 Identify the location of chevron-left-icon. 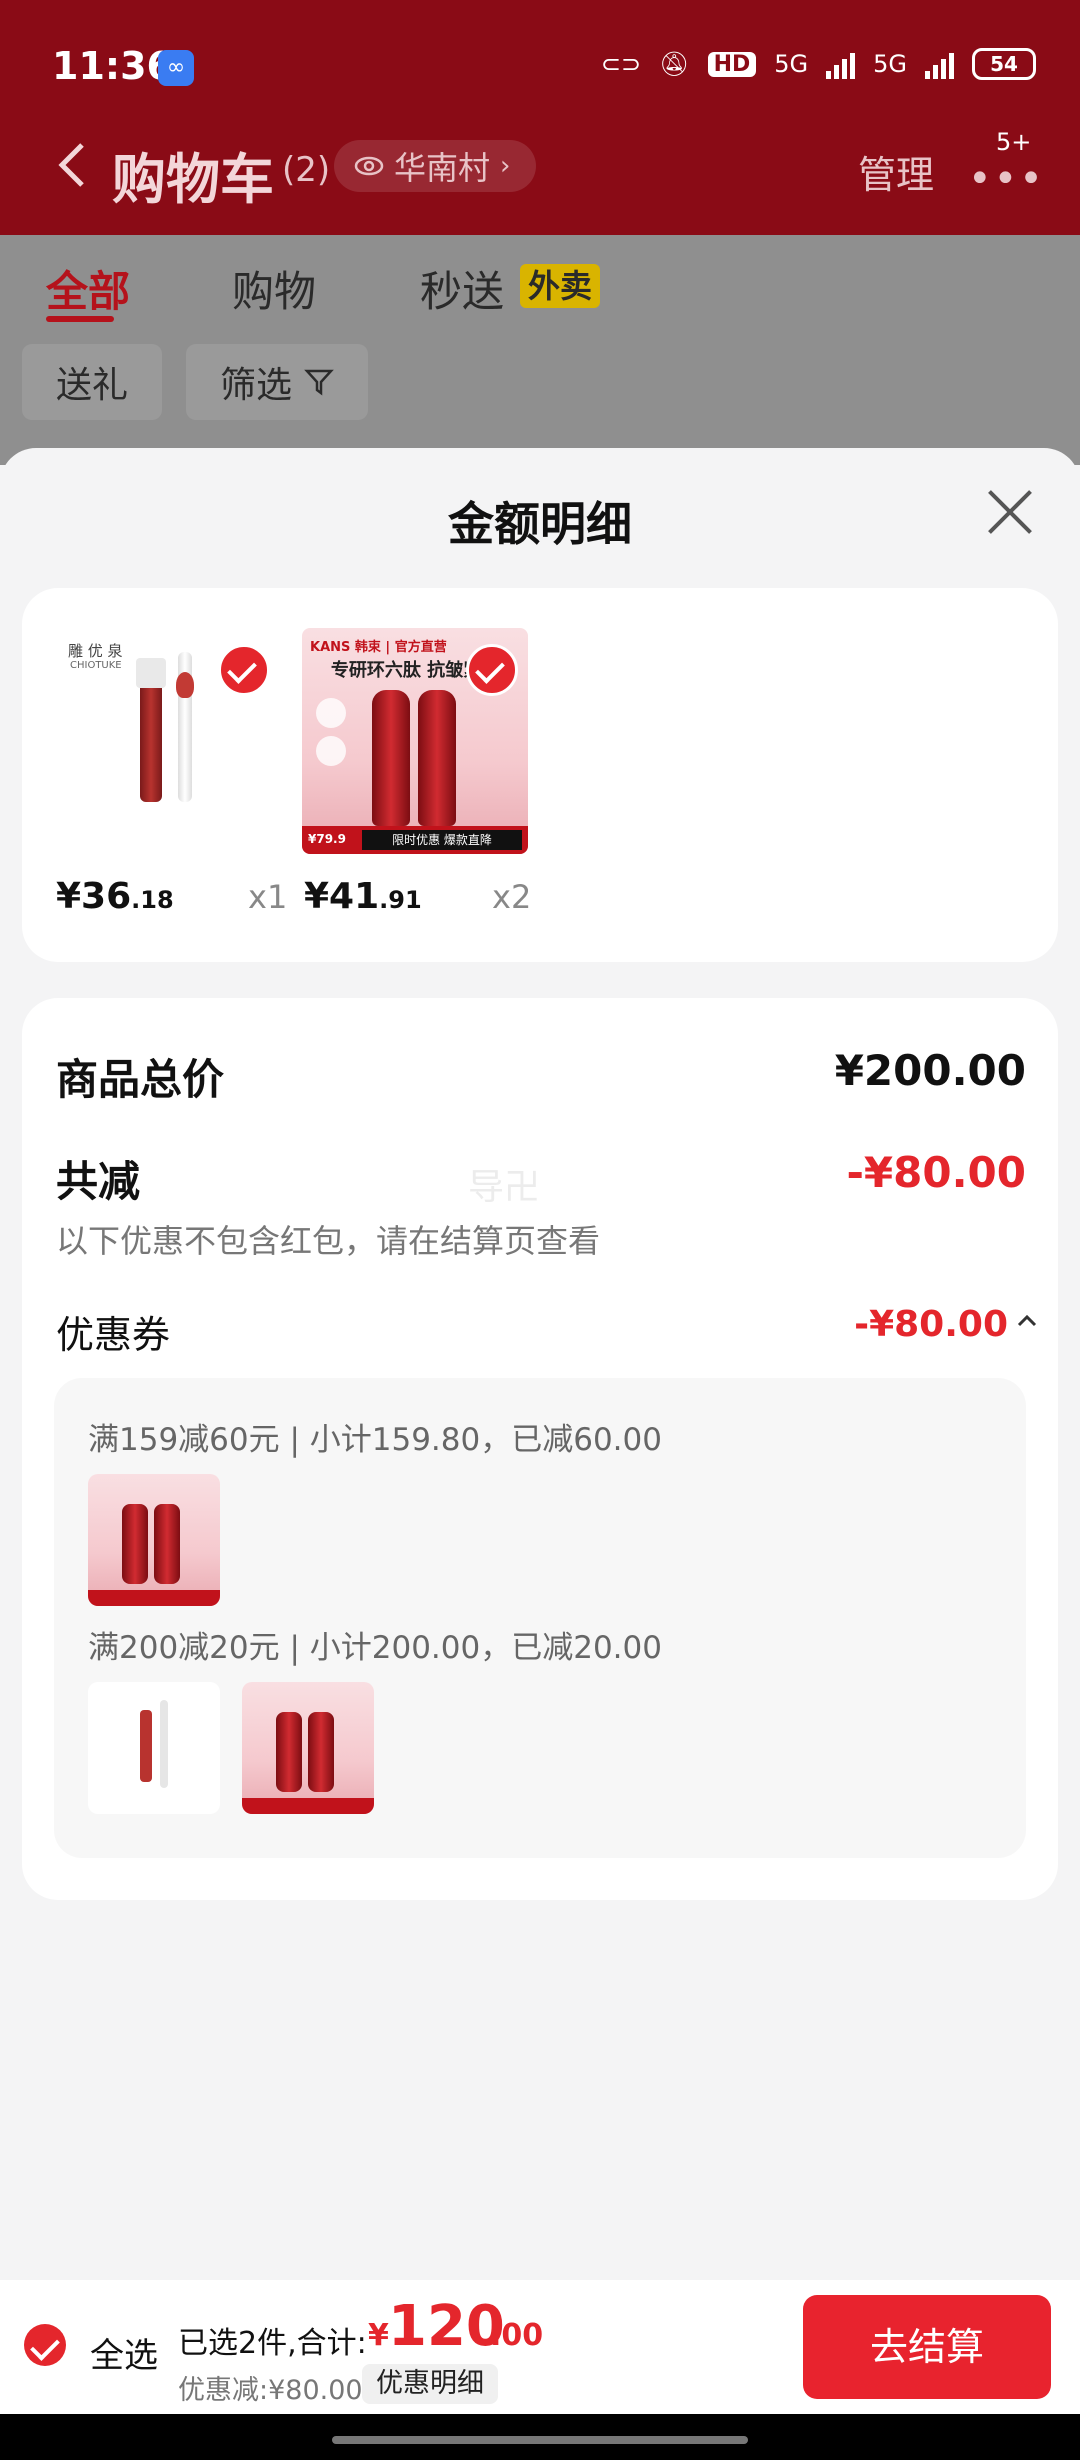
(71, 165).